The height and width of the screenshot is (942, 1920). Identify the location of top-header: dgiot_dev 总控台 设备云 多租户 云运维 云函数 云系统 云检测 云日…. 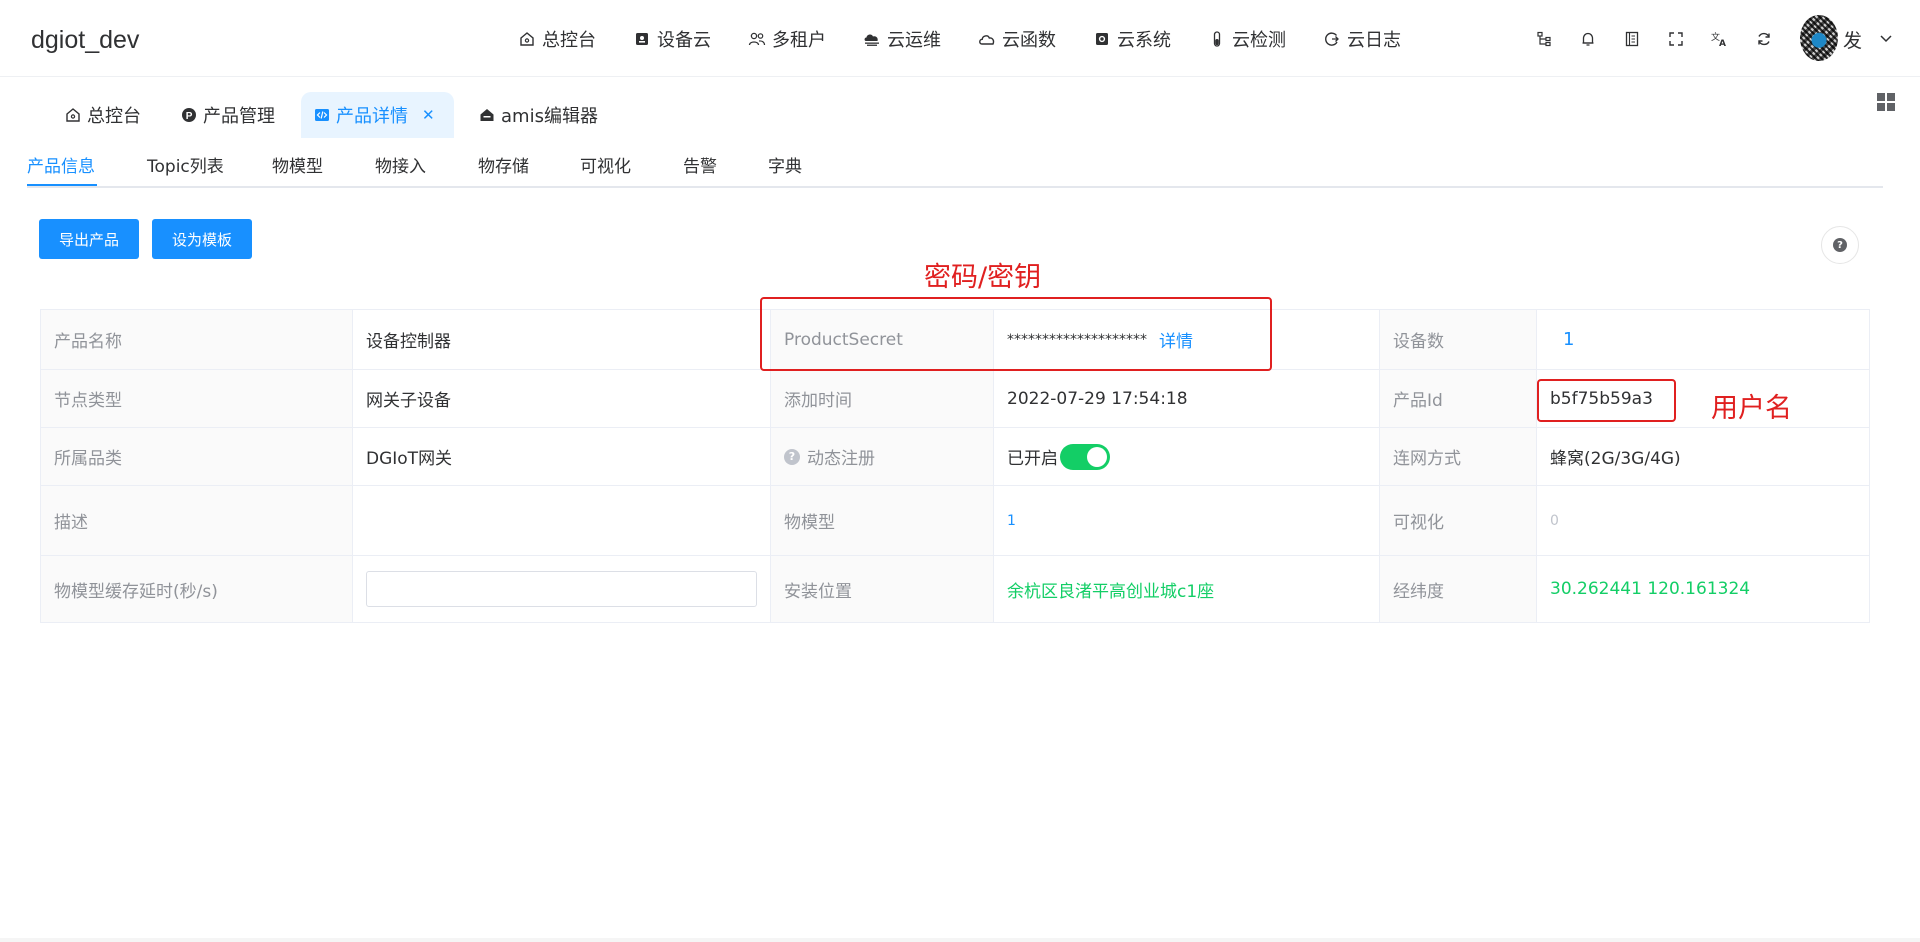
(960, 38).